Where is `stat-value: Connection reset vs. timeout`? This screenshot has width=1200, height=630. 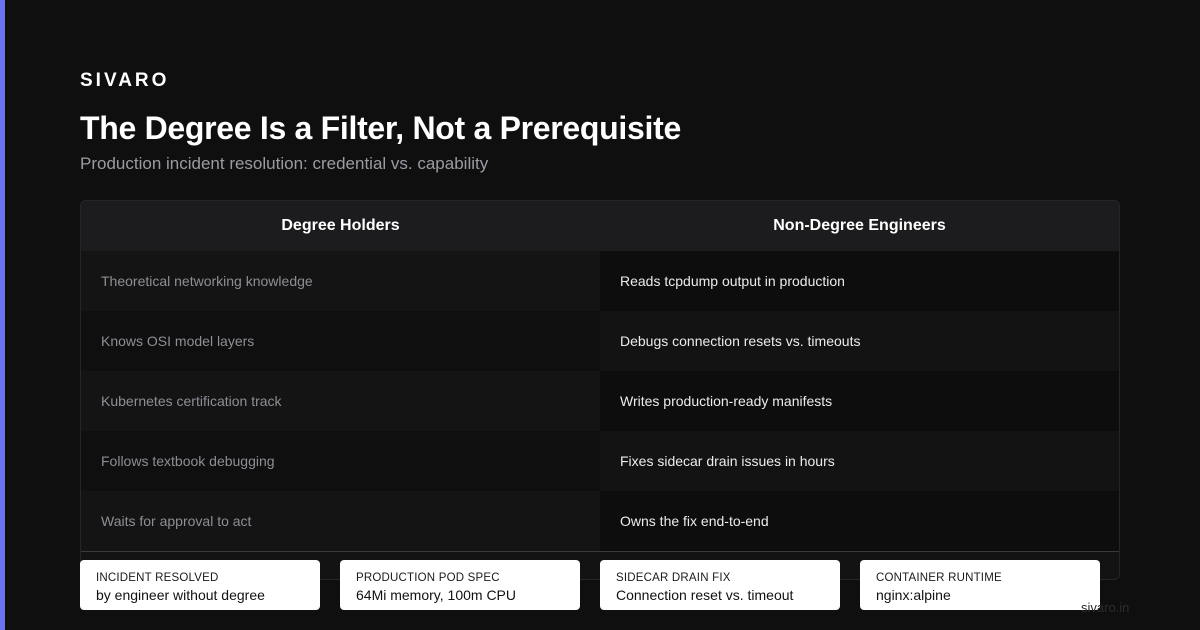
stat-value: Connection reset vs. timeout is located at coordinates (705, 595).